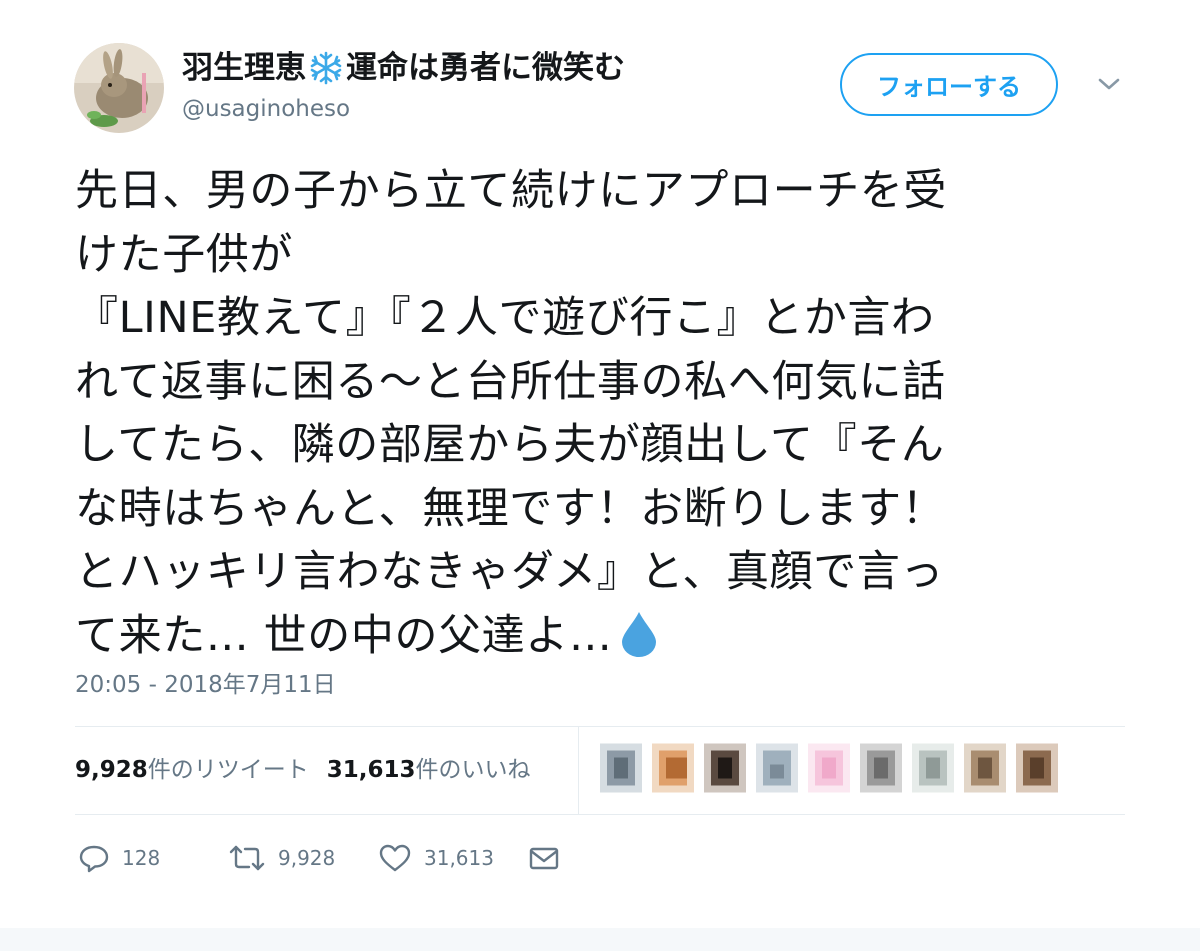  I want to click on like-button: 31,613, so click(436, 858).